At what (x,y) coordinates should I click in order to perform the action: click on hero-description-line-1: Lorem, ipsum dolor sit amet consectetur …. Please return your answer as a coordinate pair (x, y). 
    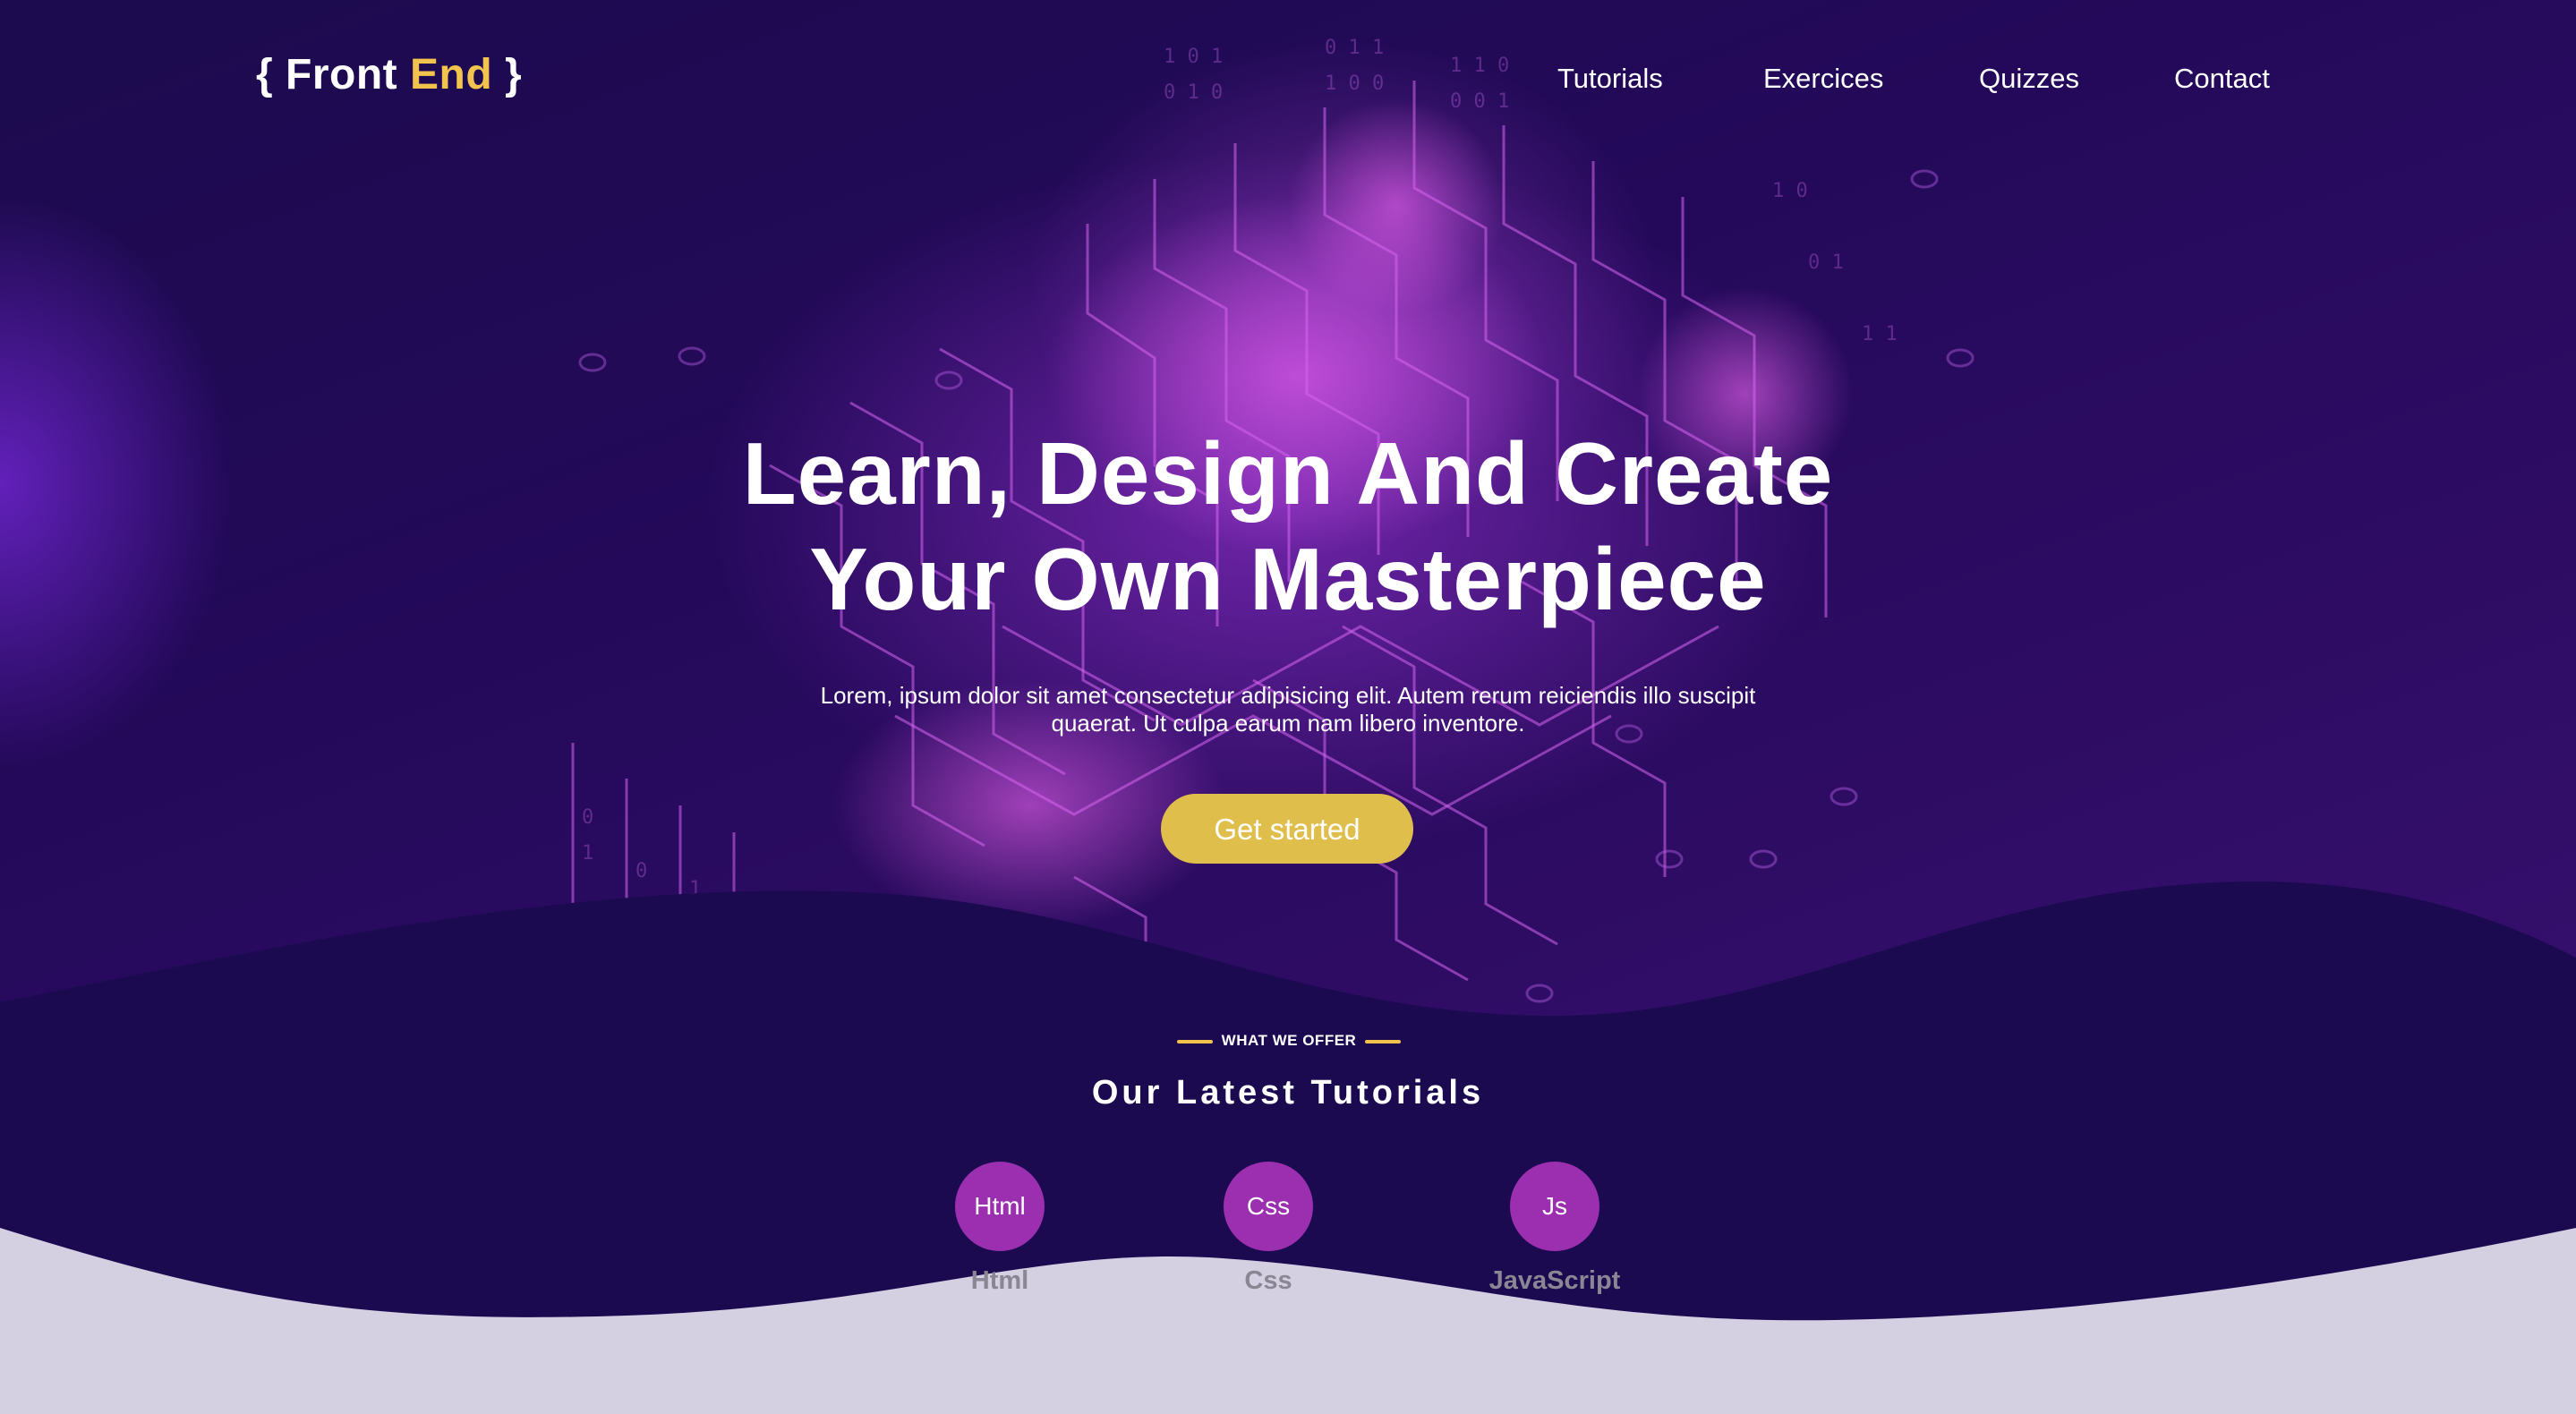
    Looking at the image, I should click on (1288, 695).